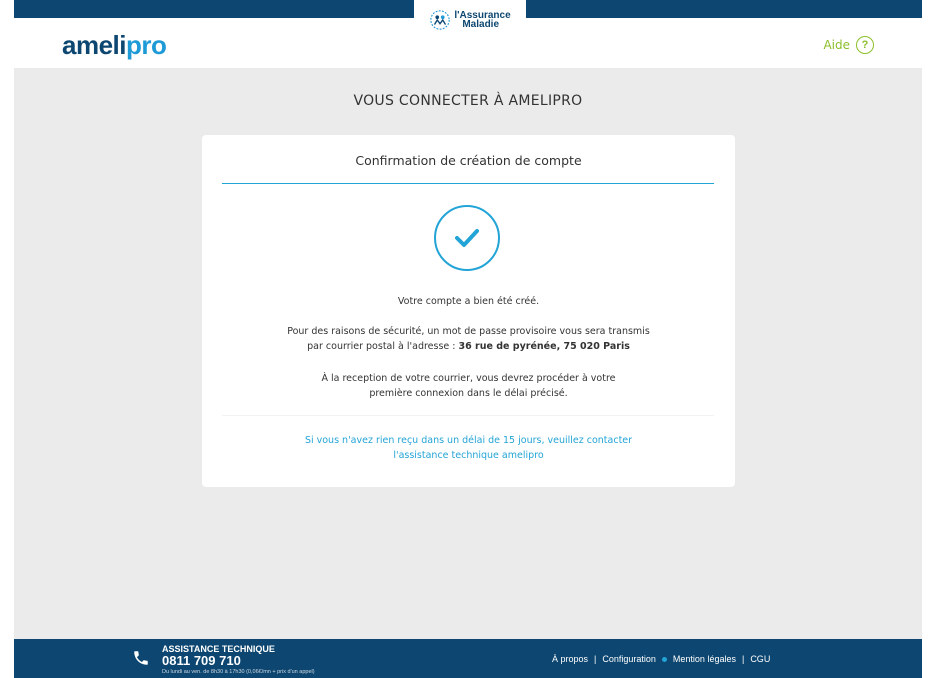 The image size is (936, 678). Describe the element at coordinates (865, 45) in the screenshot. I see `question-circle-icon: ?` at that location.